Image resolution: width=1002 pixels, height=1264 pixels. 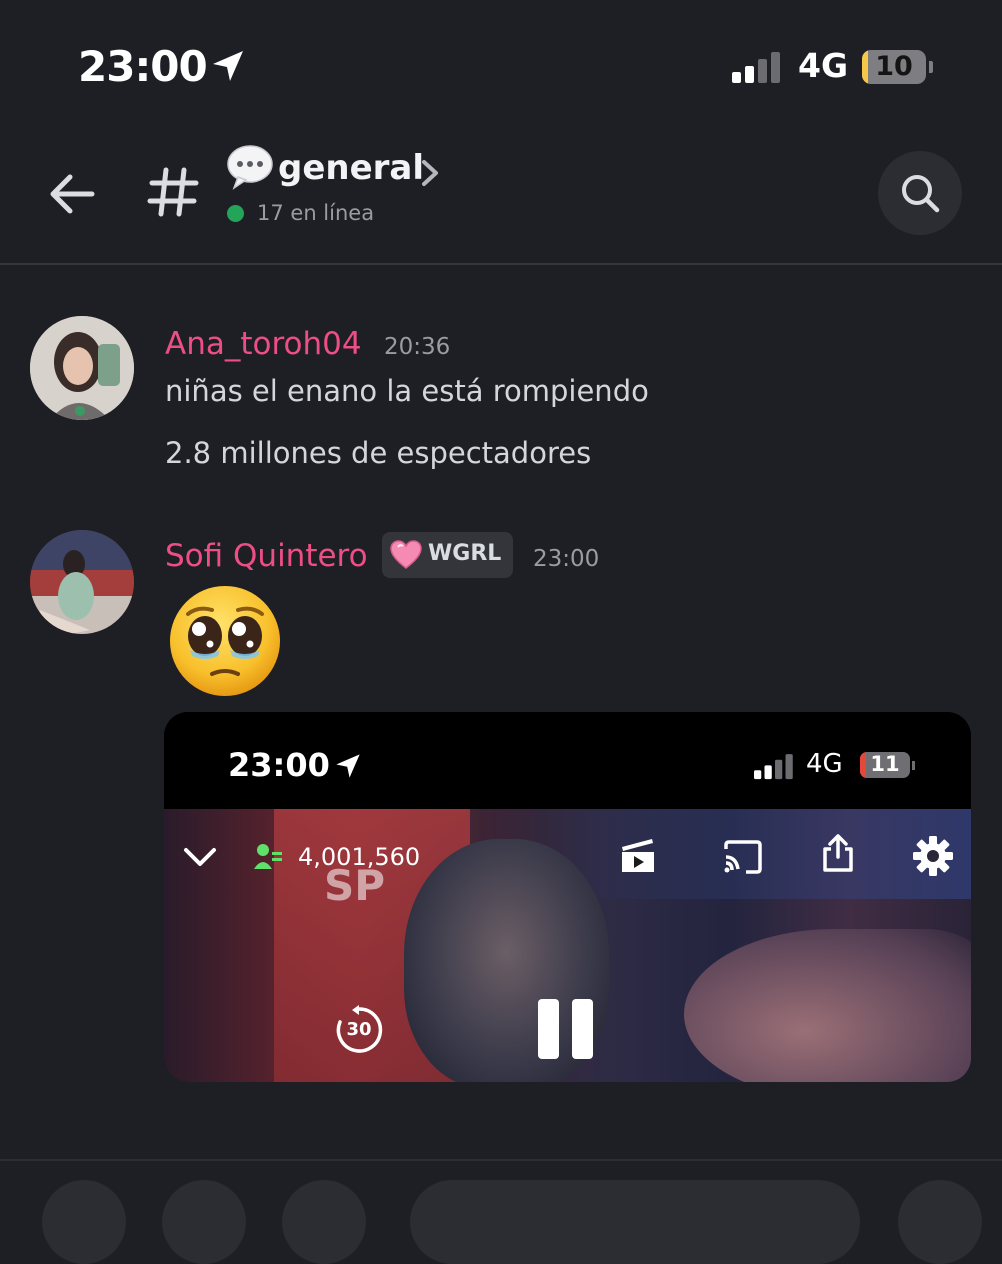 I want to click on video-network-type: 4G, so click(x=824, y=764).